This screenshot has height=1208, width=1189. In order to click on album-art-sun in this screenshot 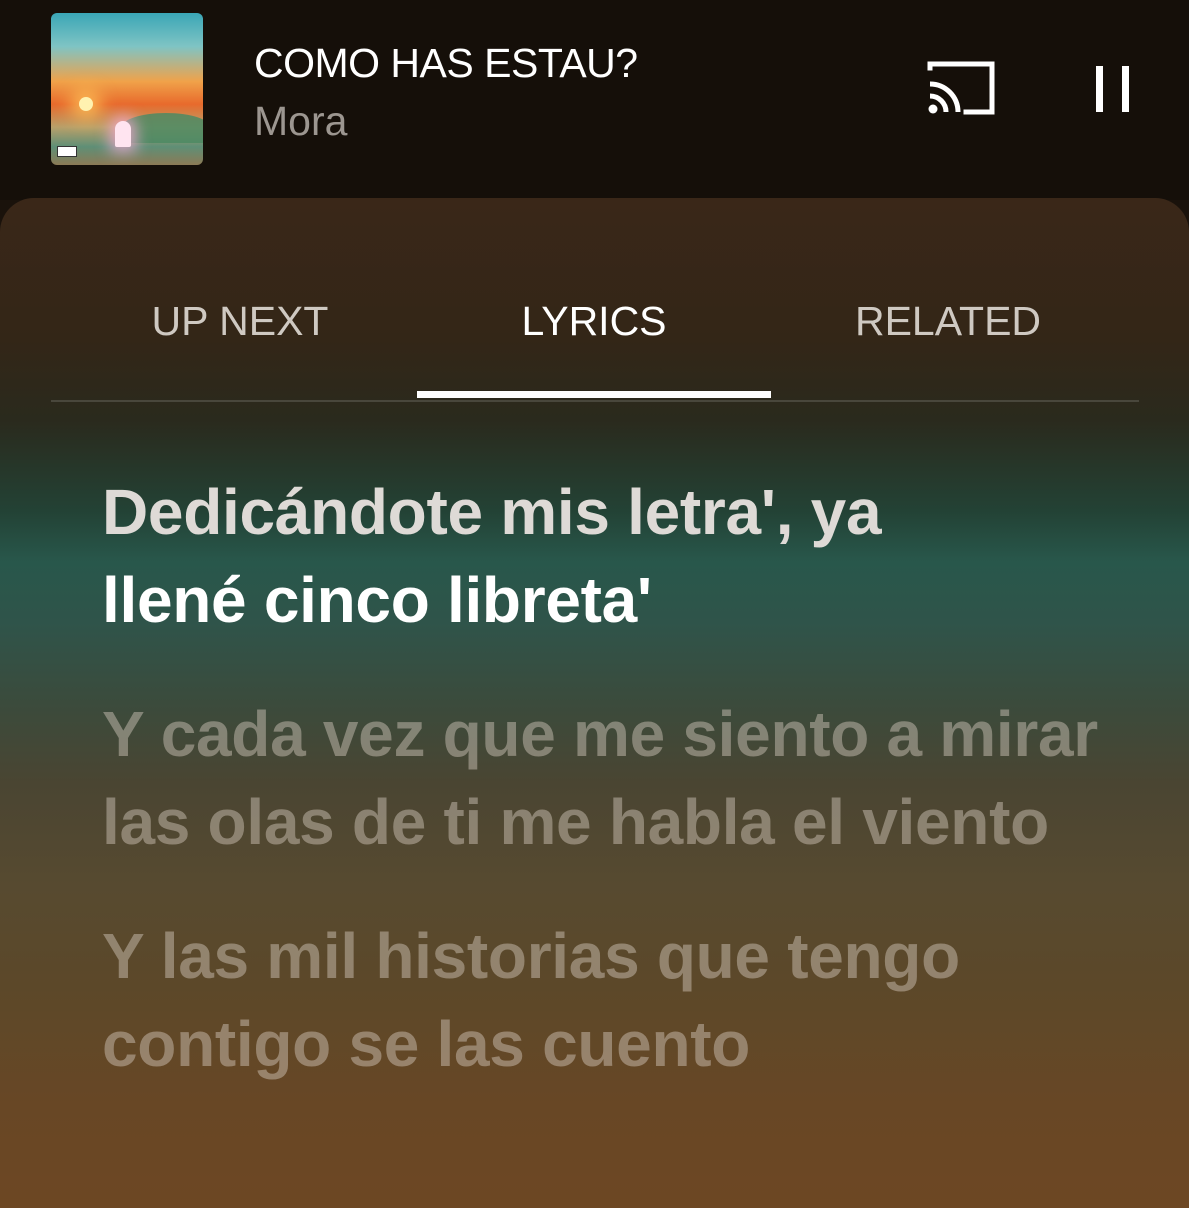, I will do `click(86, 104)`.